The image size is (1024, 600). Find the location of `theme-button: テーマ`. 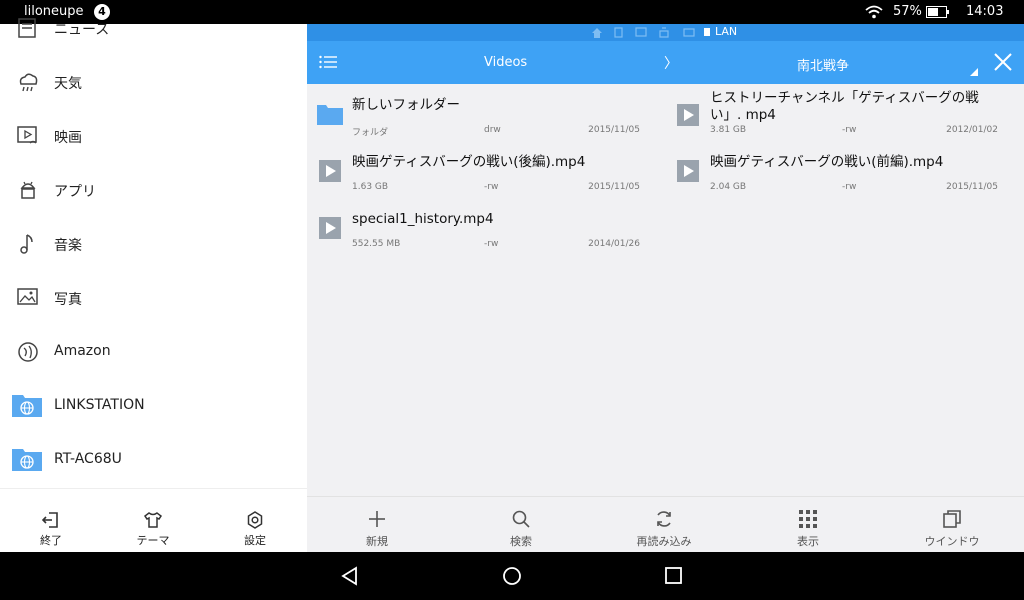

theme-button: テーマ is located at coordinates (153, 521).